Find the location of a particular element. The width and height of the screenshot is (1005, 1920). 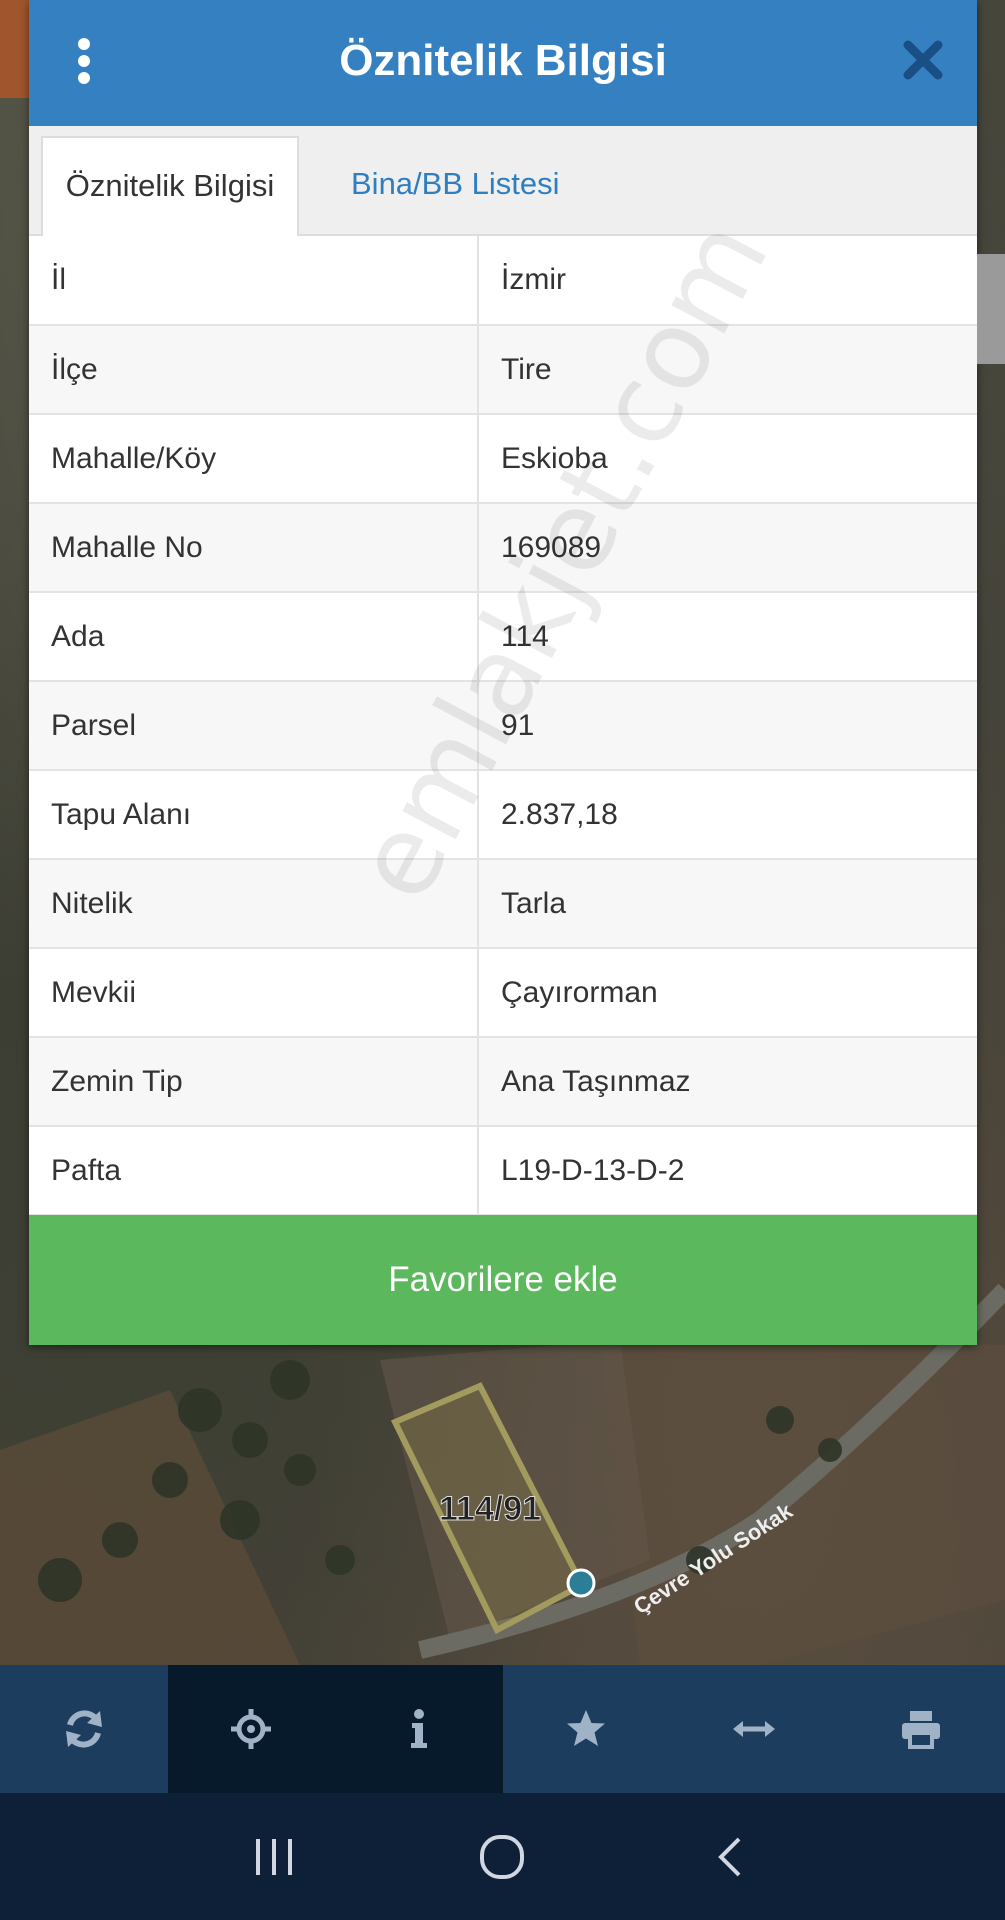

info-icon is located at coordinates (418, 1728).